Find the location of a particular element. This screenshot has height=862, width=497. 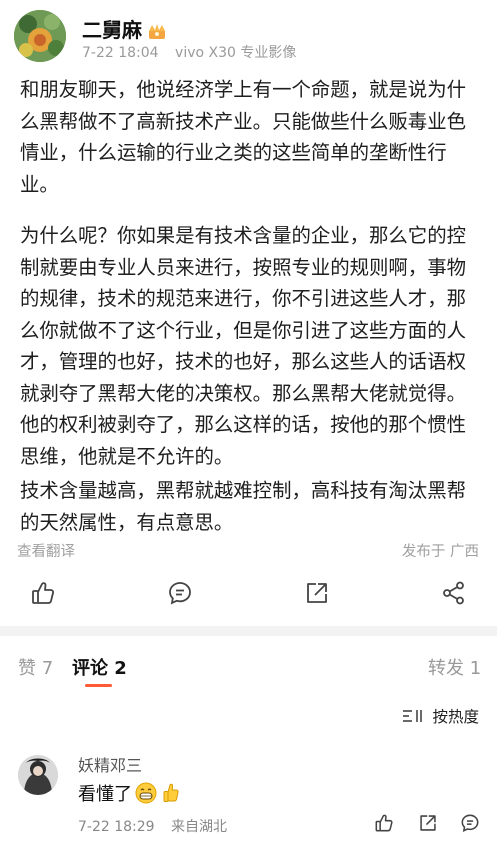

post-time: 7-22 18:04 is located at coordinates (120, 53).